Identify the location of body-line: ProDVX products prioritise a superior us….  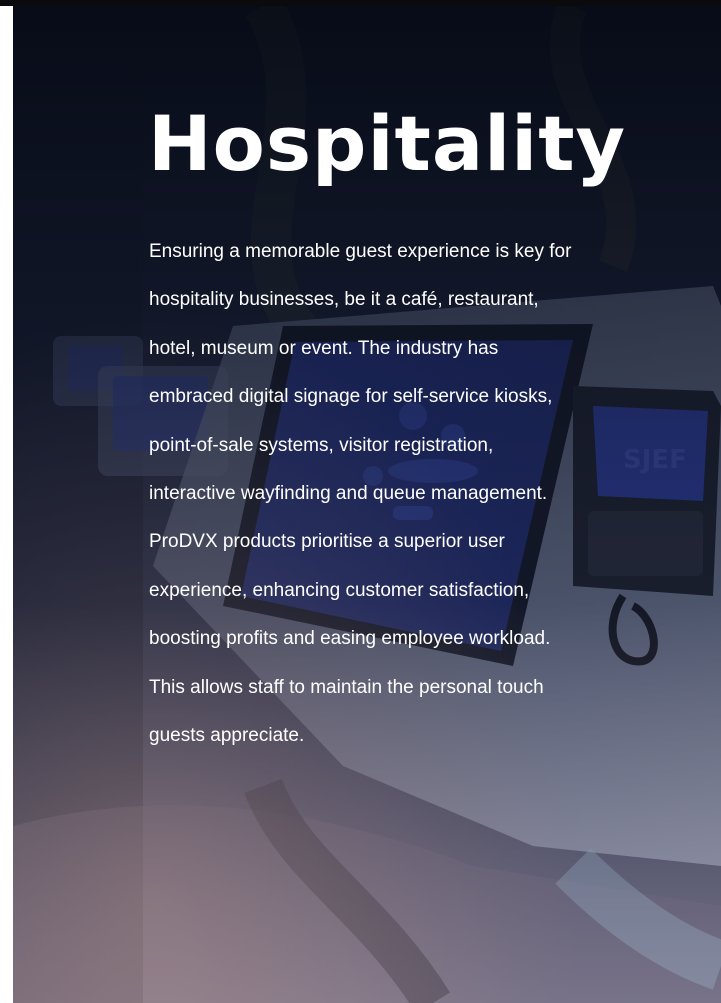
(327, 542).